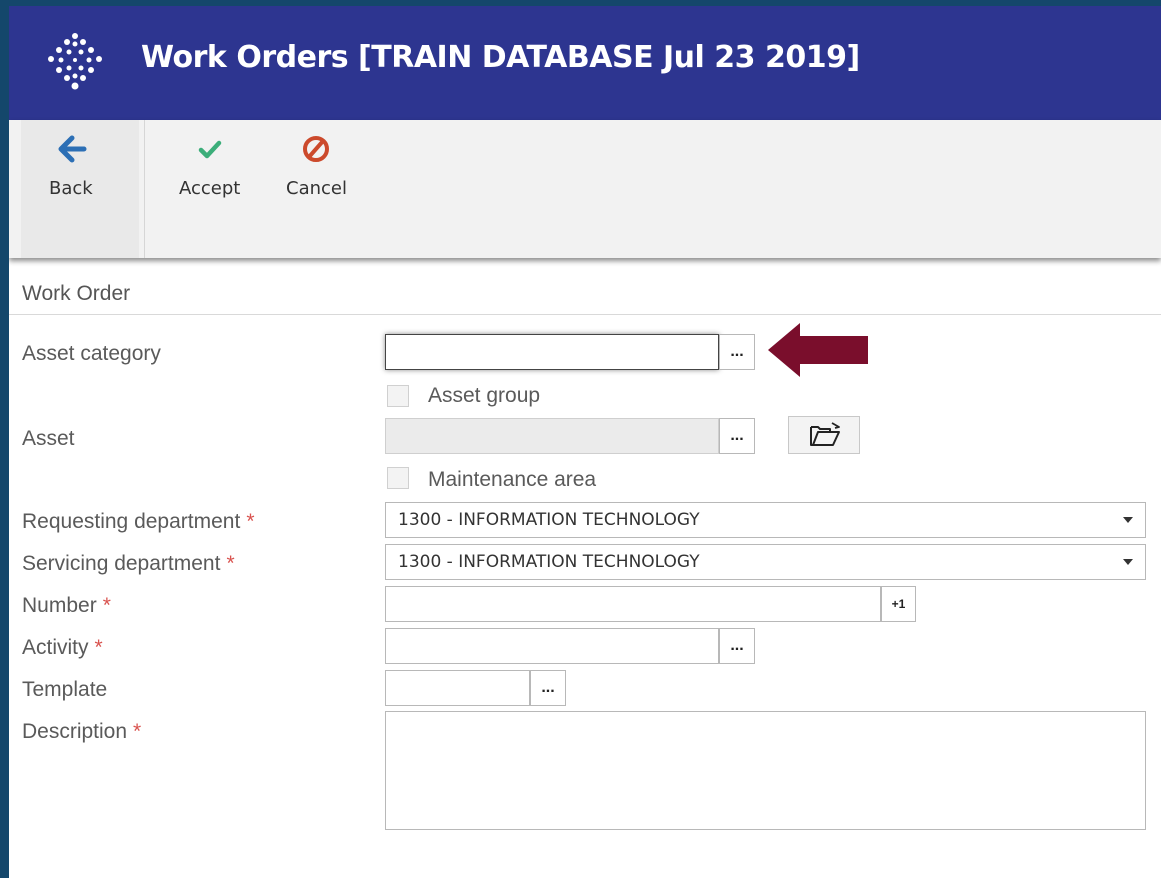 This screenshot has height=878, width=1161. Describe the element at coordinates (549, 520) in the screenshot. I see `requesting-department-value: 1300 - INFORMATION TECHNOLOGY` at that location.